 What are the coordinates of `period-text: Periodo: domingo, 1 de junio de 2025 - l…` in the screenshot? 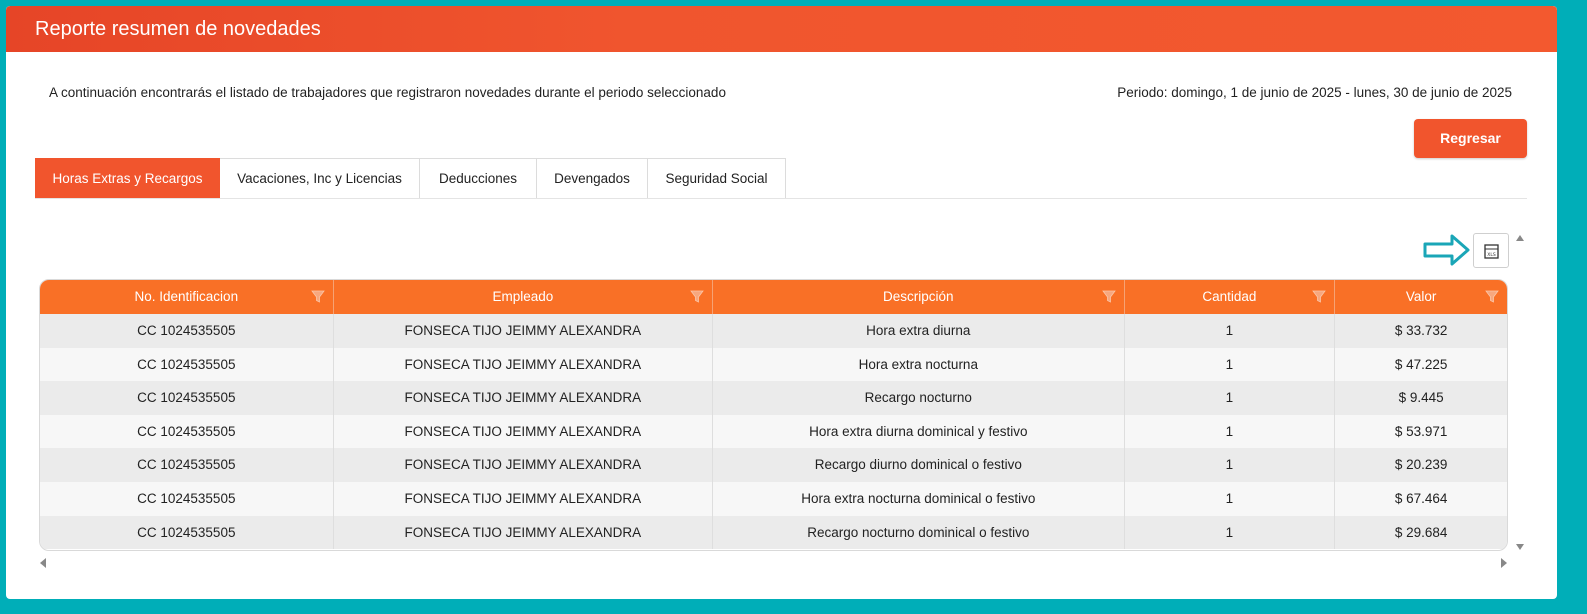 It's located at (1314, 92).